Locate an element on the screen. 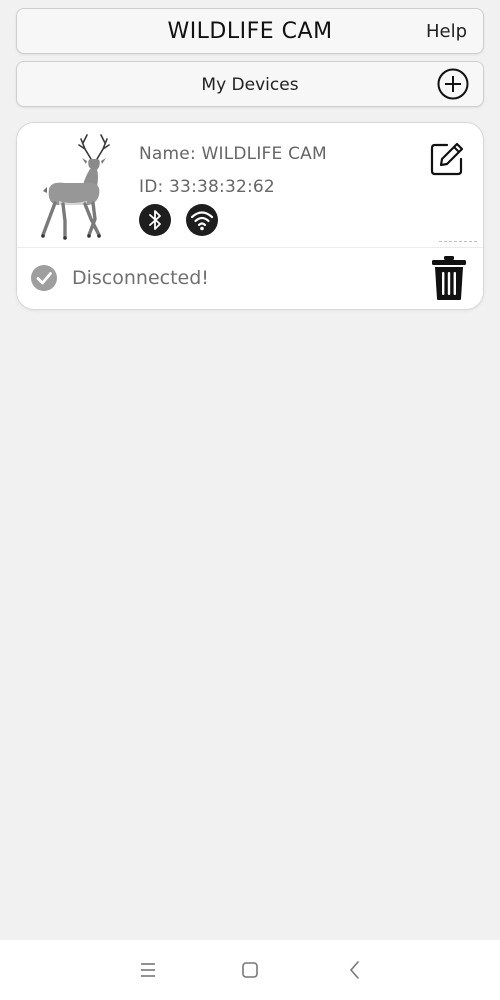 This screenshot has width=500, height=1000. deer-image is located at coordinates (75, 187).